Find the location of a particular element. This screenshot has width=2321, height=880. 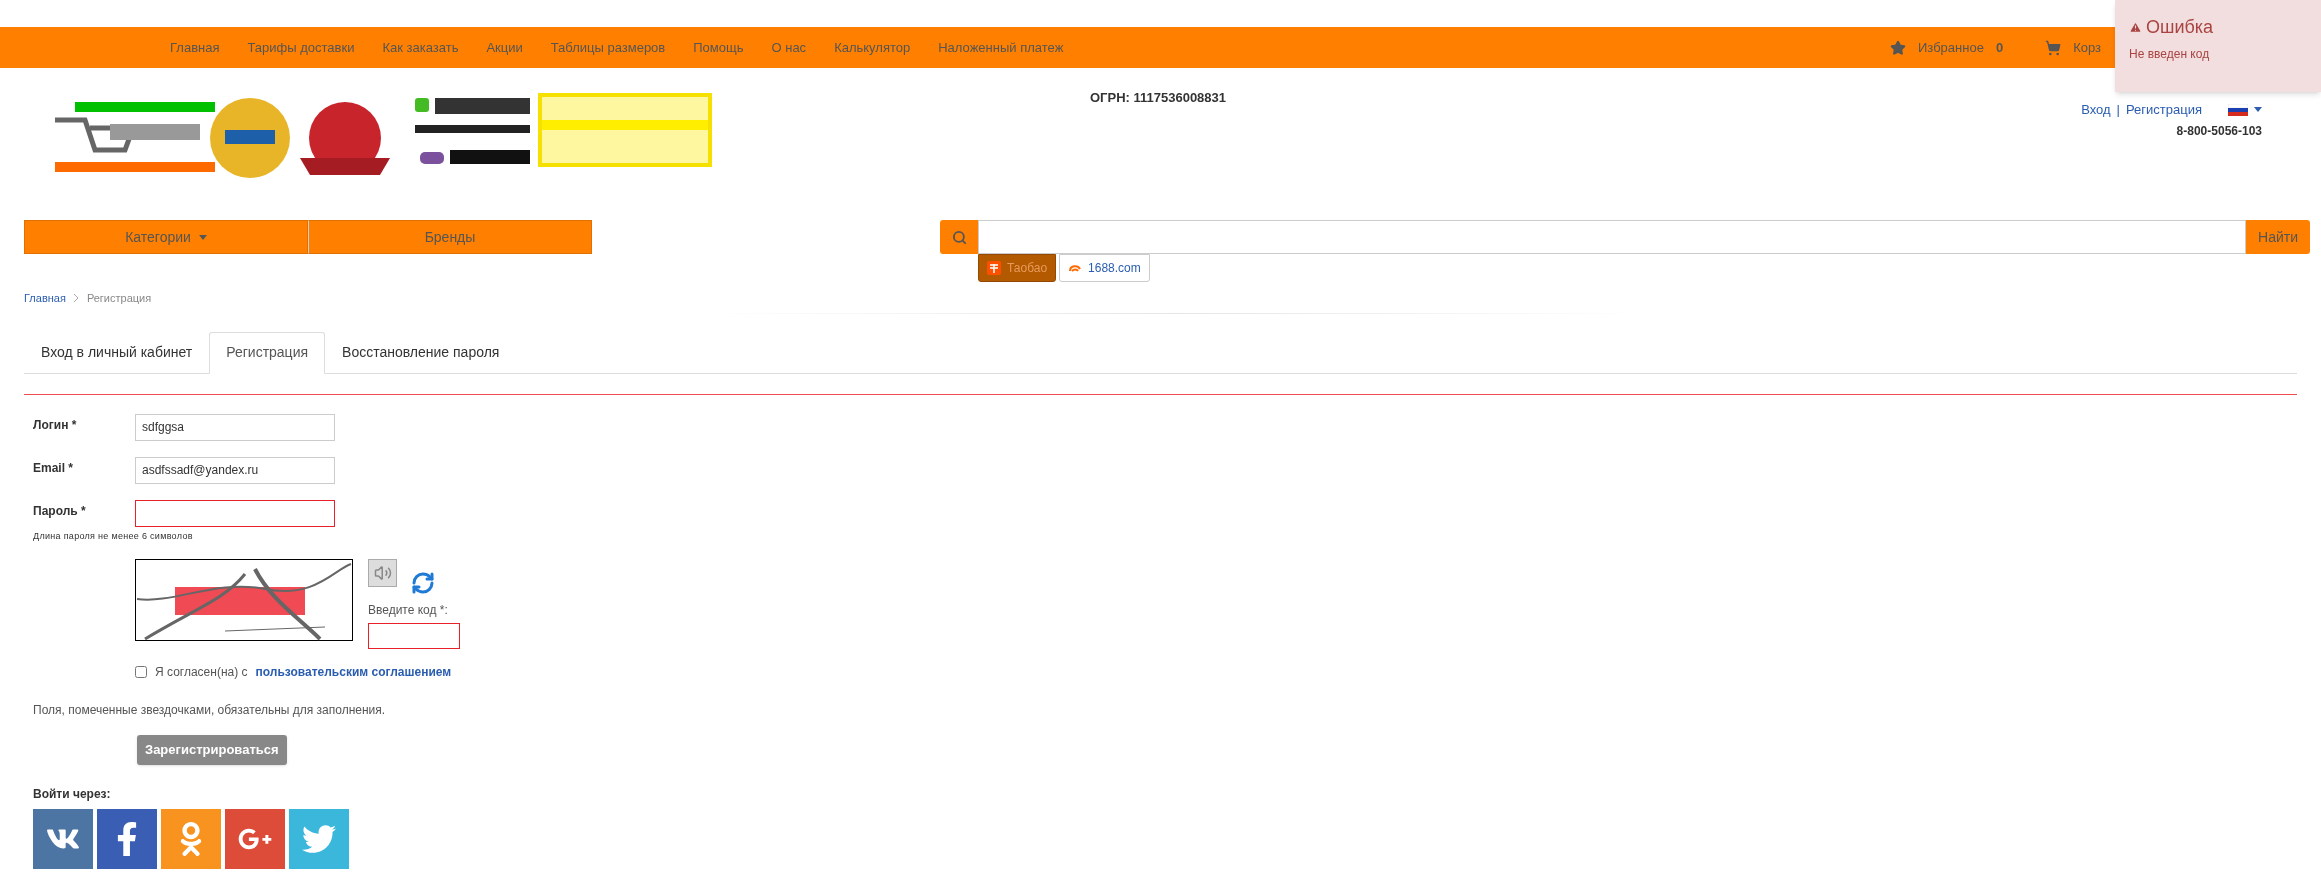

register-link: Регистрация is located at coordinates (2164, 110).